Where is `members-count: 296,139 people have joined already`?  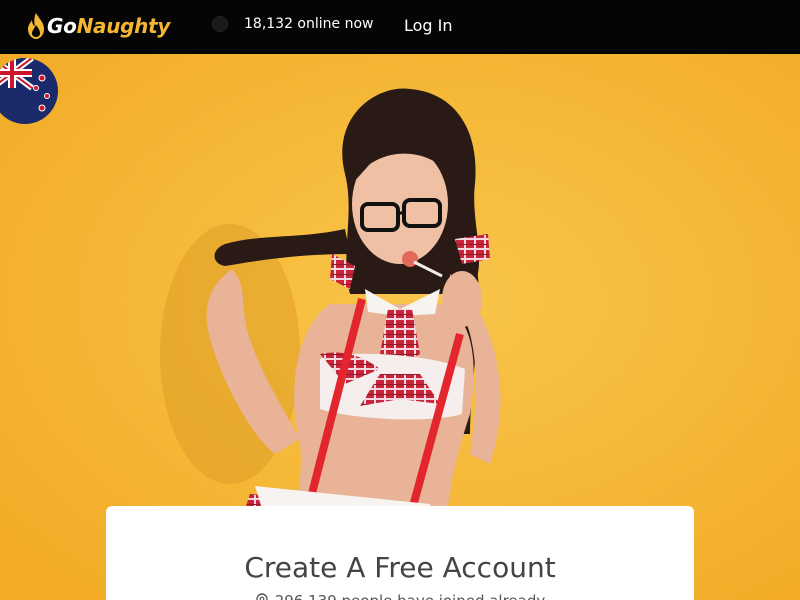 members-count: 296,139 people have joined already is located at coordinates (400, 596).